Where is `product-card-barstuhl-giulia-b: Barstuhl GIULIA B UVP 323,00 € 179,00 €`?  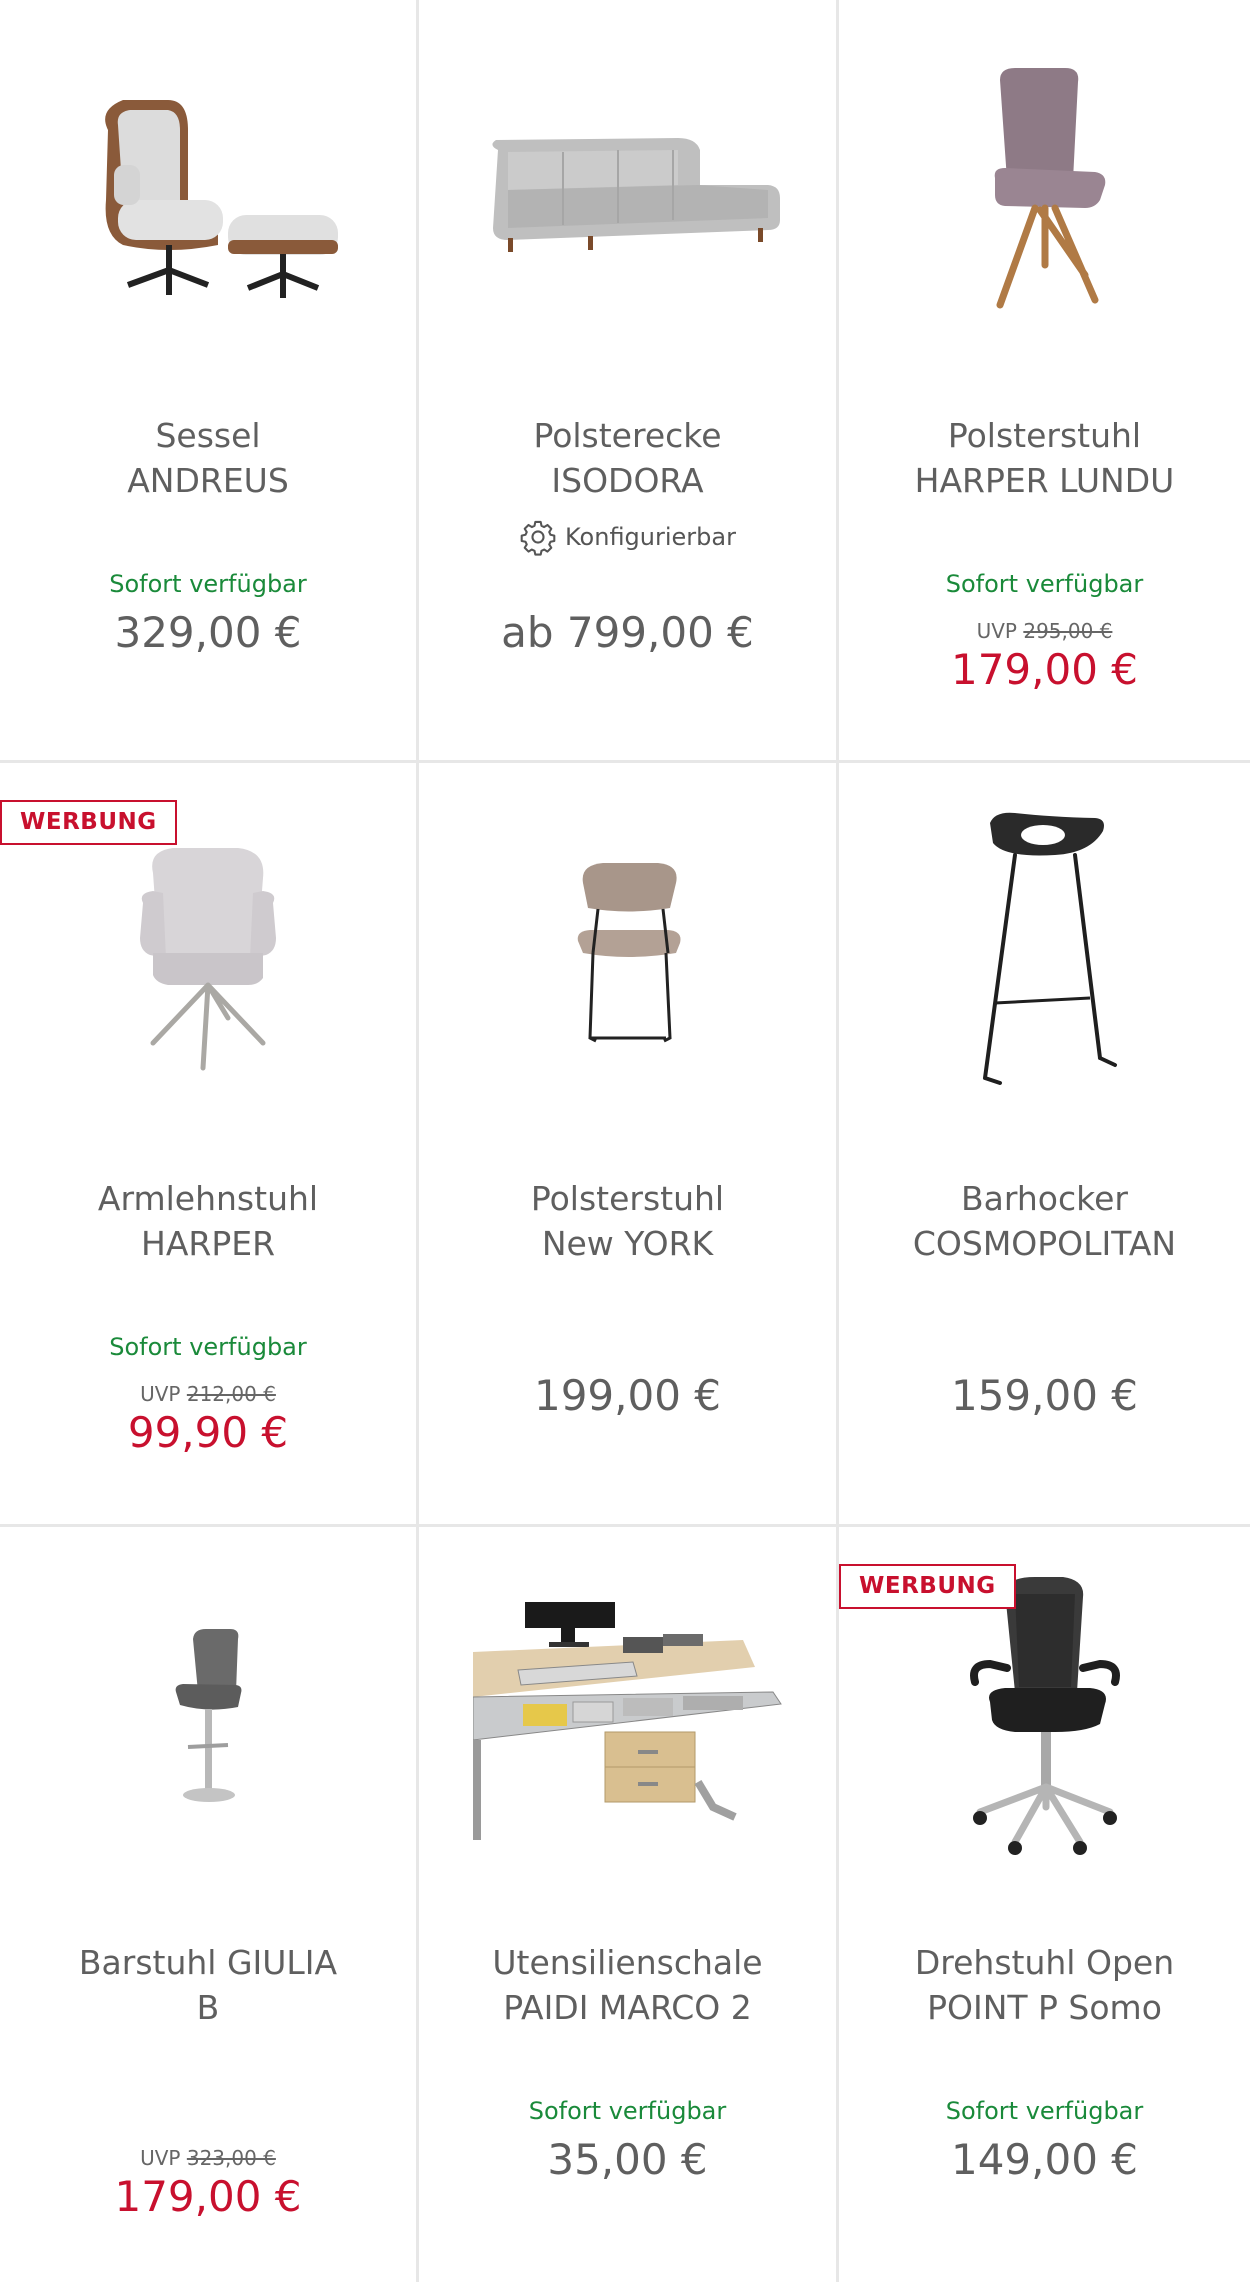 product-card-barstuhl-giulia-b: Barstuhl GIULIA B UVP 323,00 € 179,00 € is located at coordinates (209, 1904).